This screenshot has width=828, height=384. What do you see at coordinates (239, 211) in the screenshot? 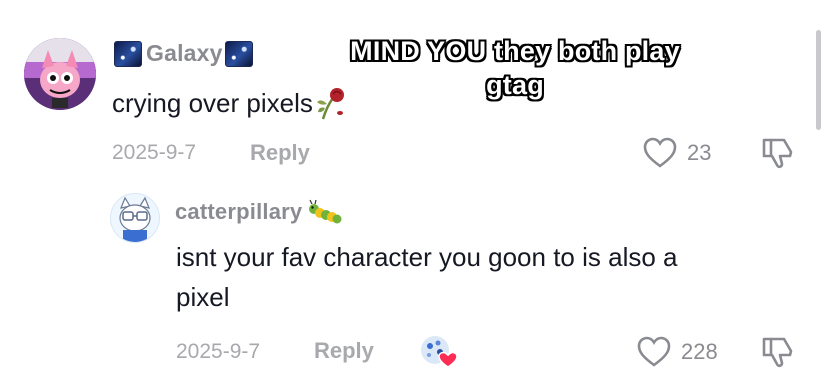
I see `reply-username-text: catterpillary` at bounding box center [239, 211].